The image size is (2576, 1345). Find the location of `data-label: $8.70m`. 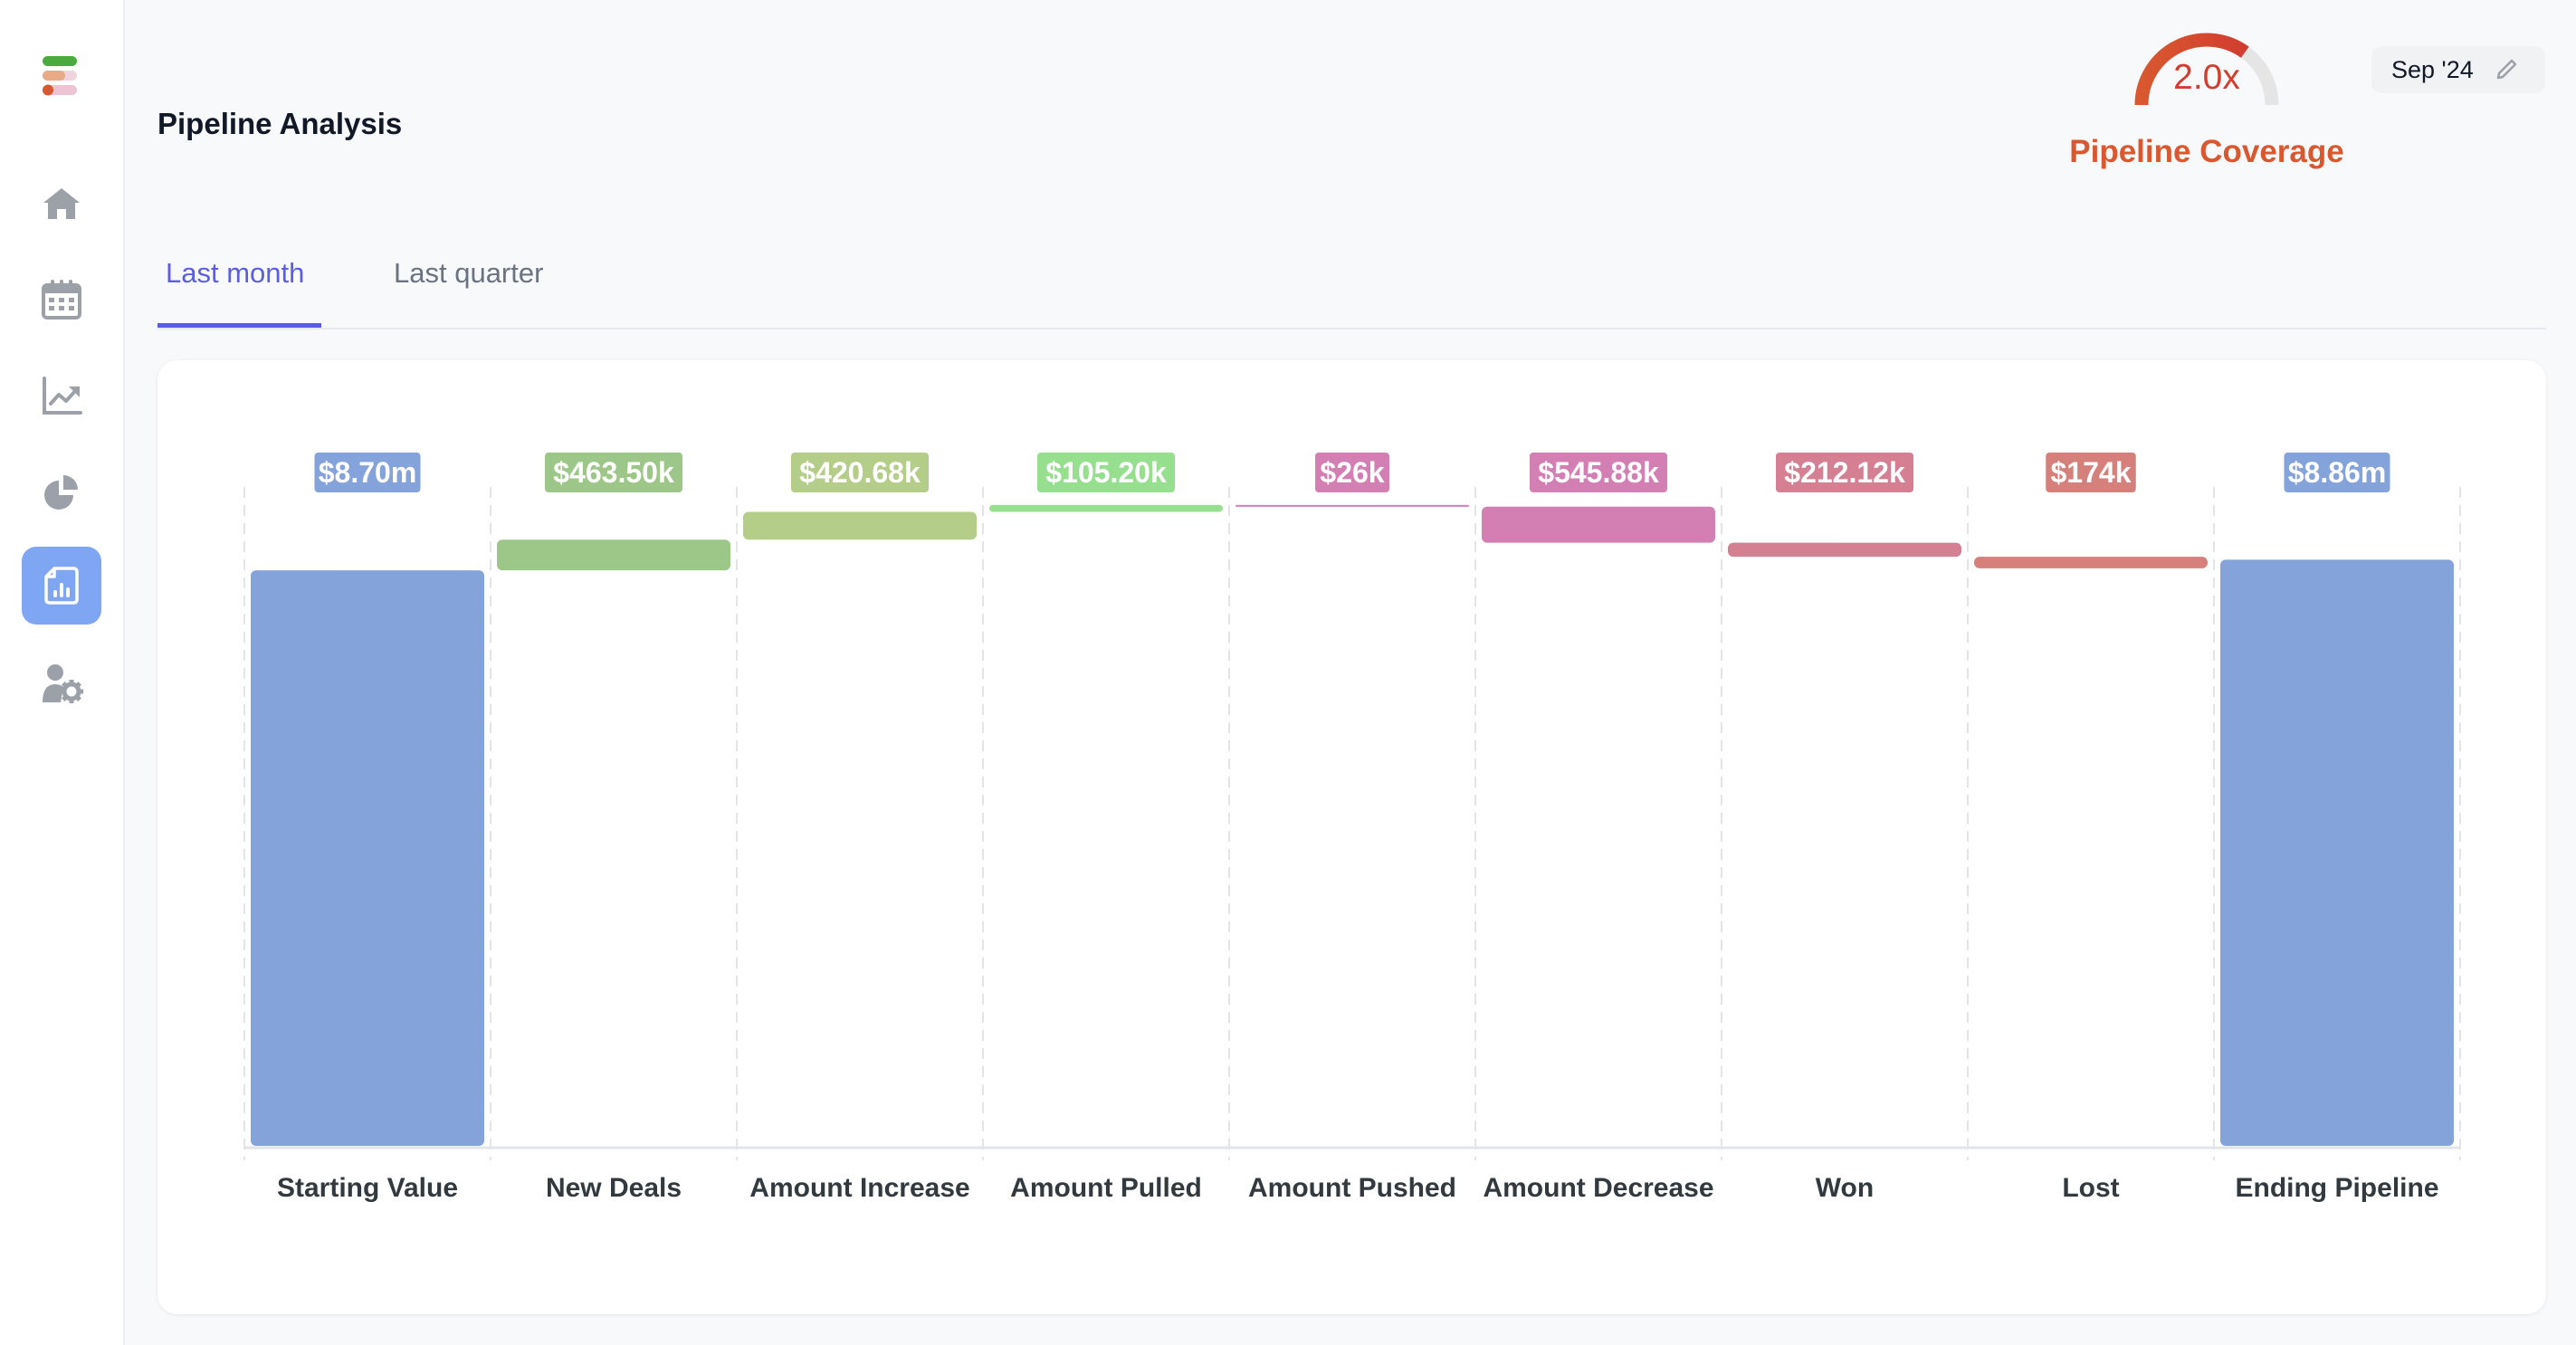

data-label: $8.70m is located at coordinates (368, 472).